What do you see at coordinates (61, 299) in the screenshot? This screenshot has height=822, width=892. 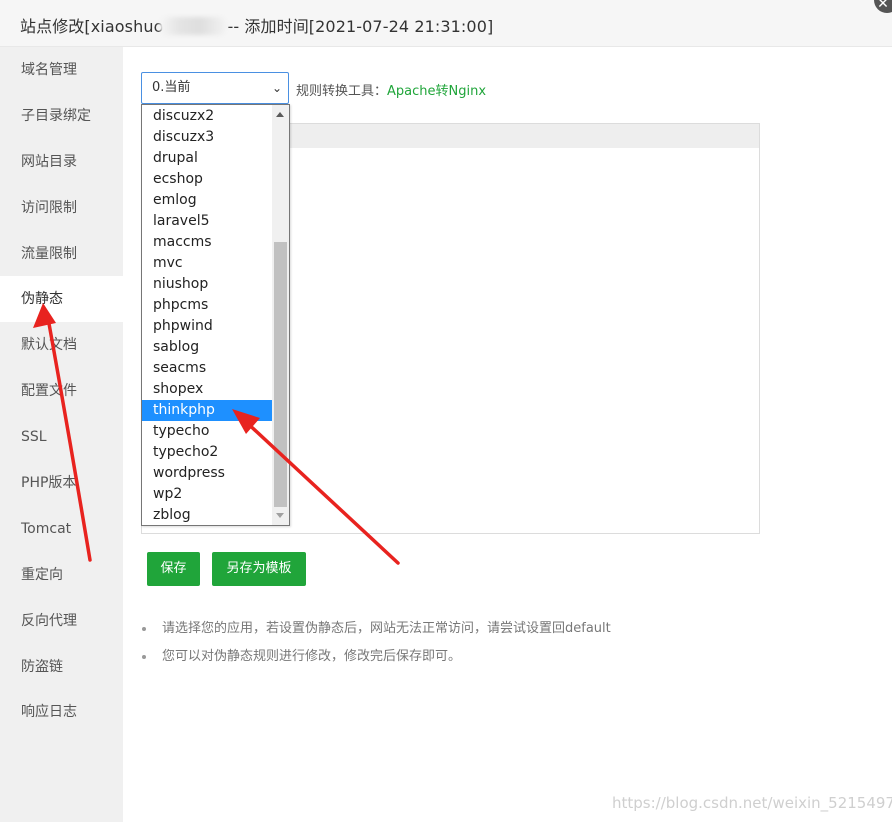 I see `sidebar-item-rewrite: 伪静态` at bounding box center [61, 299].